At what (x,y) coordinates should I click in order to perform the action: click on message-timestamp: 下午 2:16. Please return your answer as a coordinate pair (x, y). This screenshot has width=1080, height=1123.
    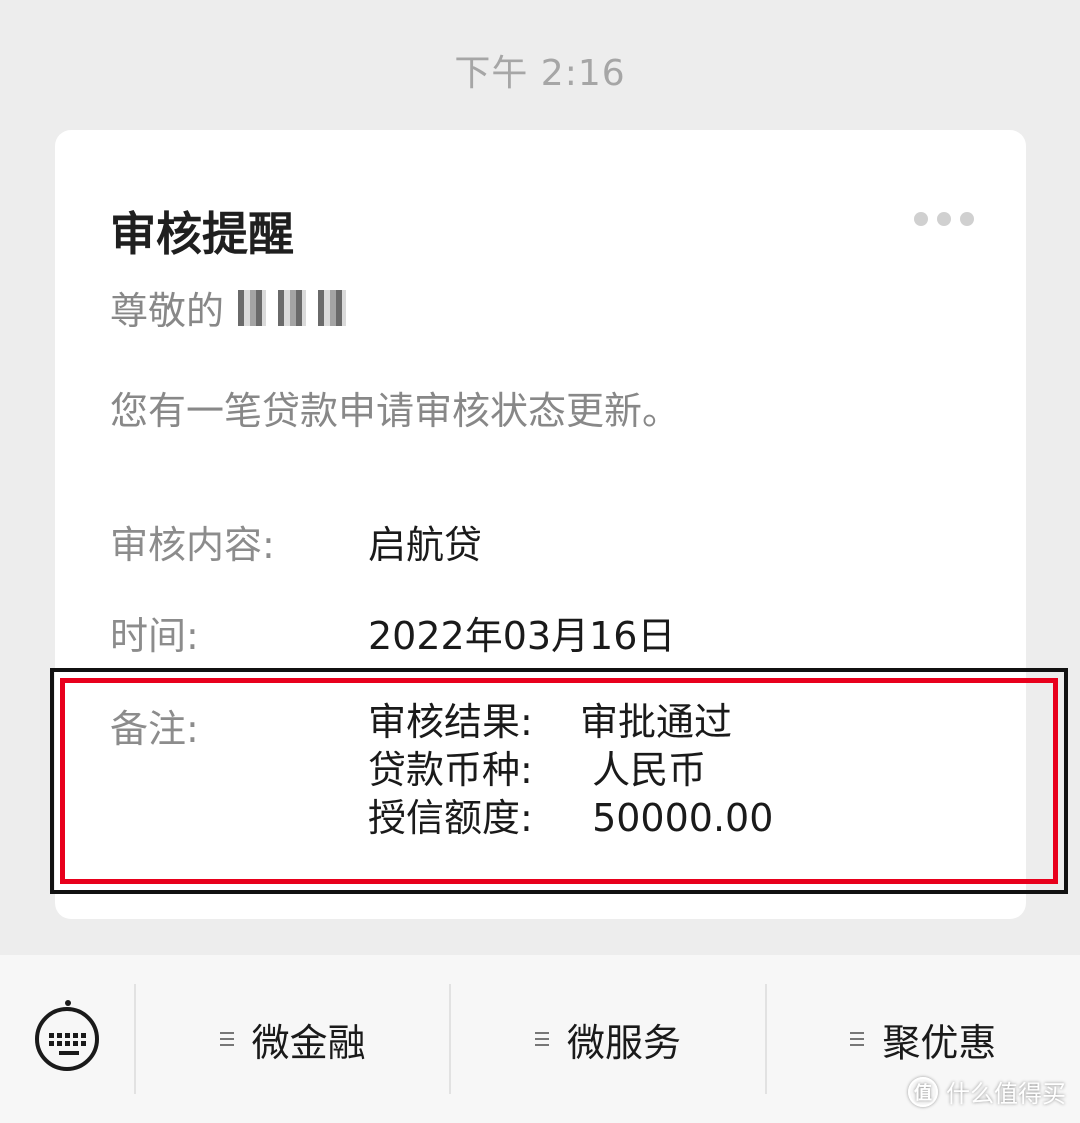
    Looking at the image, I should click on (540, 73).